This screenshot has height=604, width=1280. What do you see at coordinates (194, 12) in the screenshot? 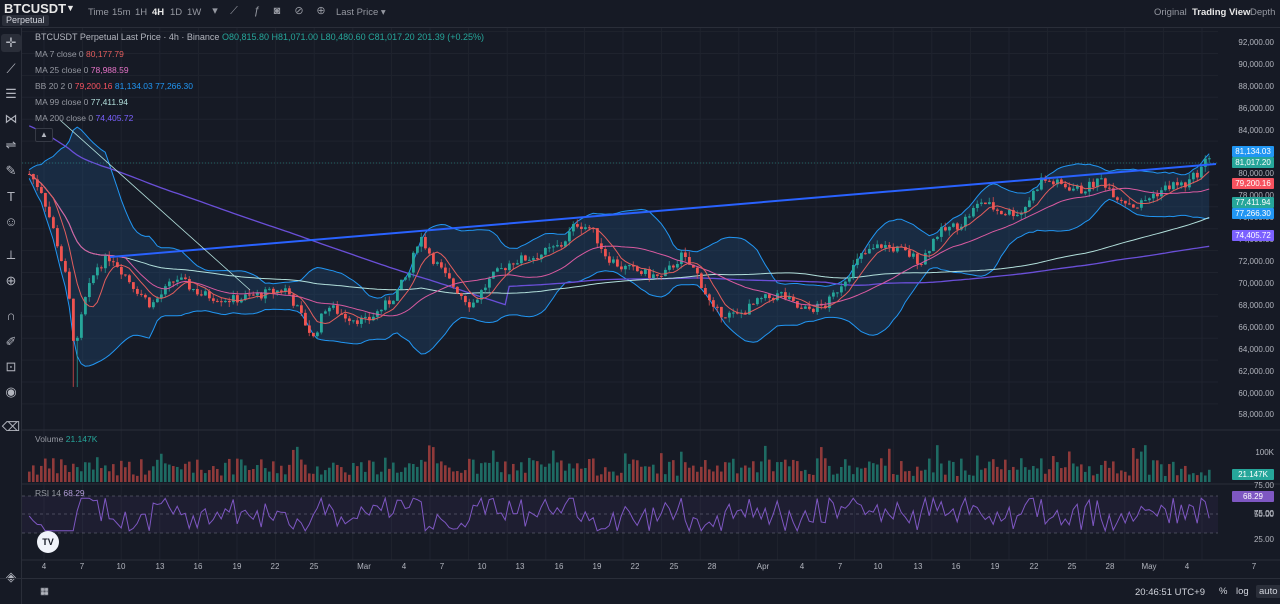
I see `timeframe-1w: 1W` at bounding box center [194, 12].